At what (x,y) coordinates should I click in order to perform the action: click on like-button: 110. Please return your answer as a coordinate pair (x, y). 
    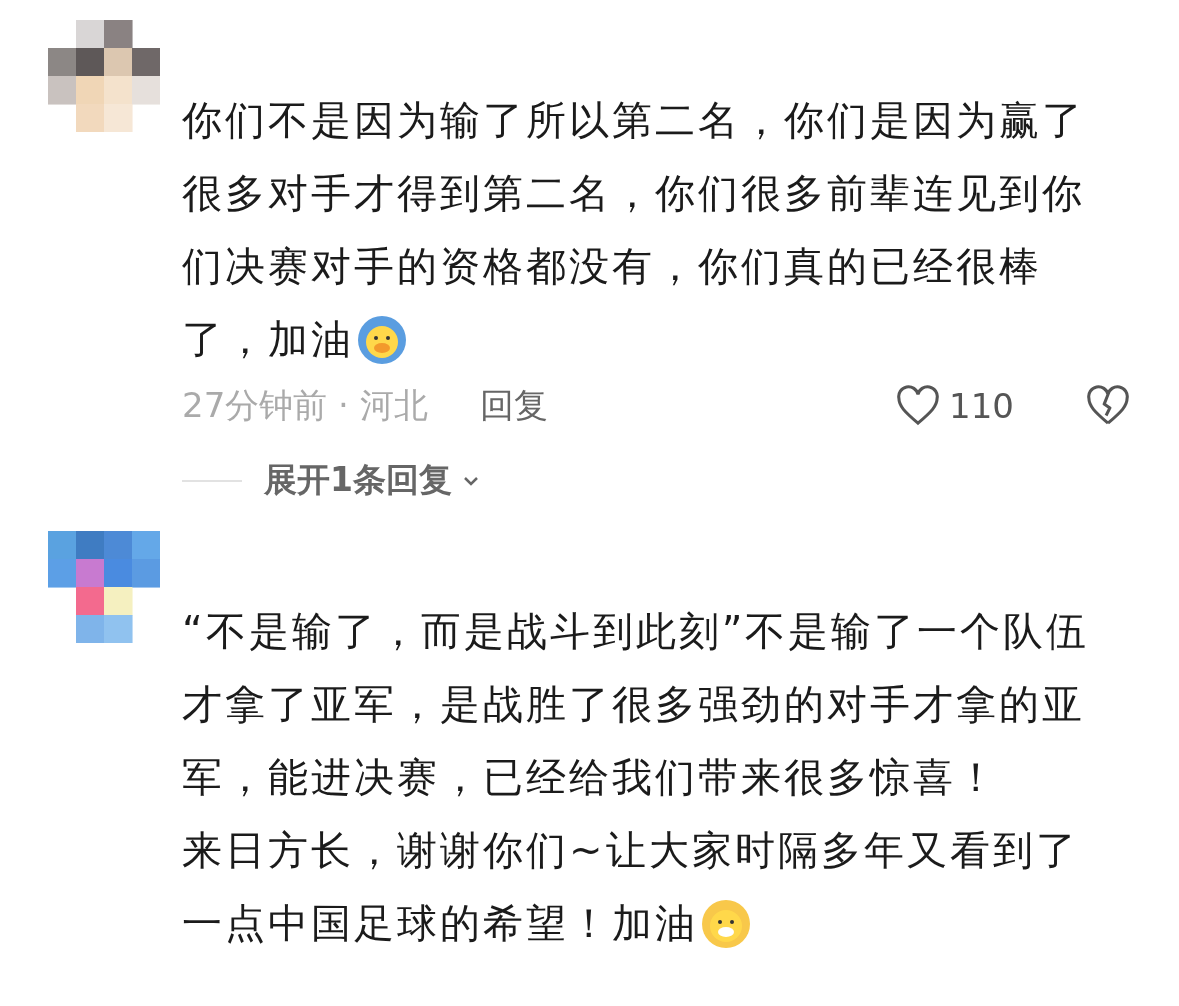
    Looking at the image, I should click on (954, 406).